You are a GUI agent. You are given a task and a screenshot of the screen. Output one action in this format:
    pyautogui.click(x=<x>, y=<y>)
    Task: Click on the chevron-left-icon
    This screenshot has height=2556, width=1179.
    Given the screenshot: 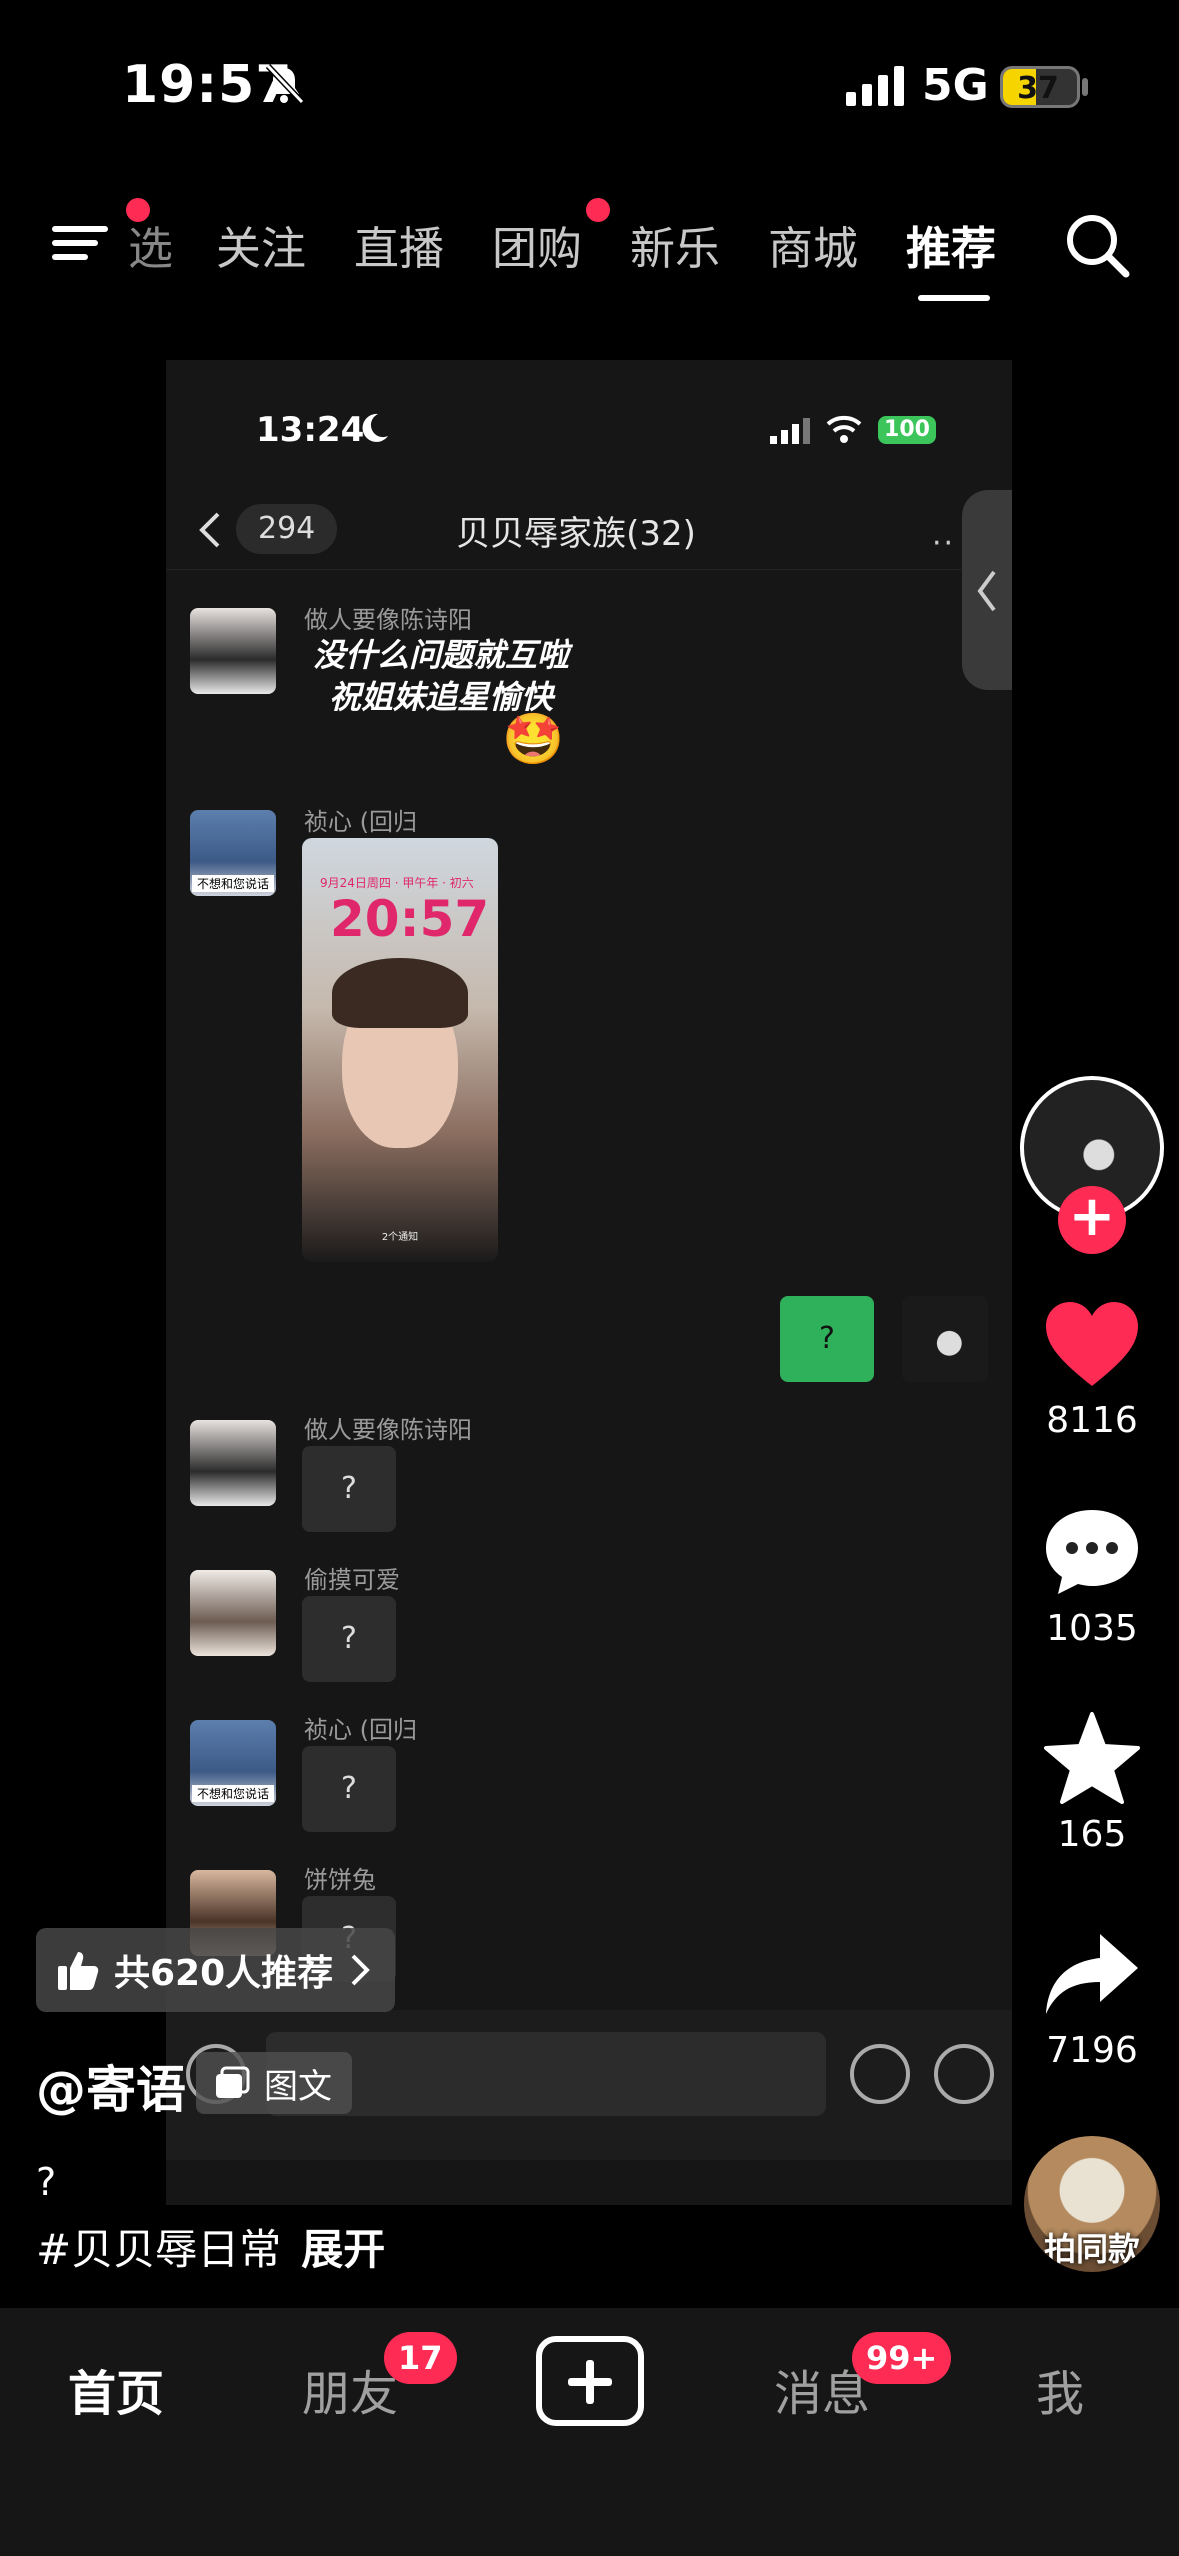 What is the action you would take?
    pyautogui.click(x=986, y=591)
    